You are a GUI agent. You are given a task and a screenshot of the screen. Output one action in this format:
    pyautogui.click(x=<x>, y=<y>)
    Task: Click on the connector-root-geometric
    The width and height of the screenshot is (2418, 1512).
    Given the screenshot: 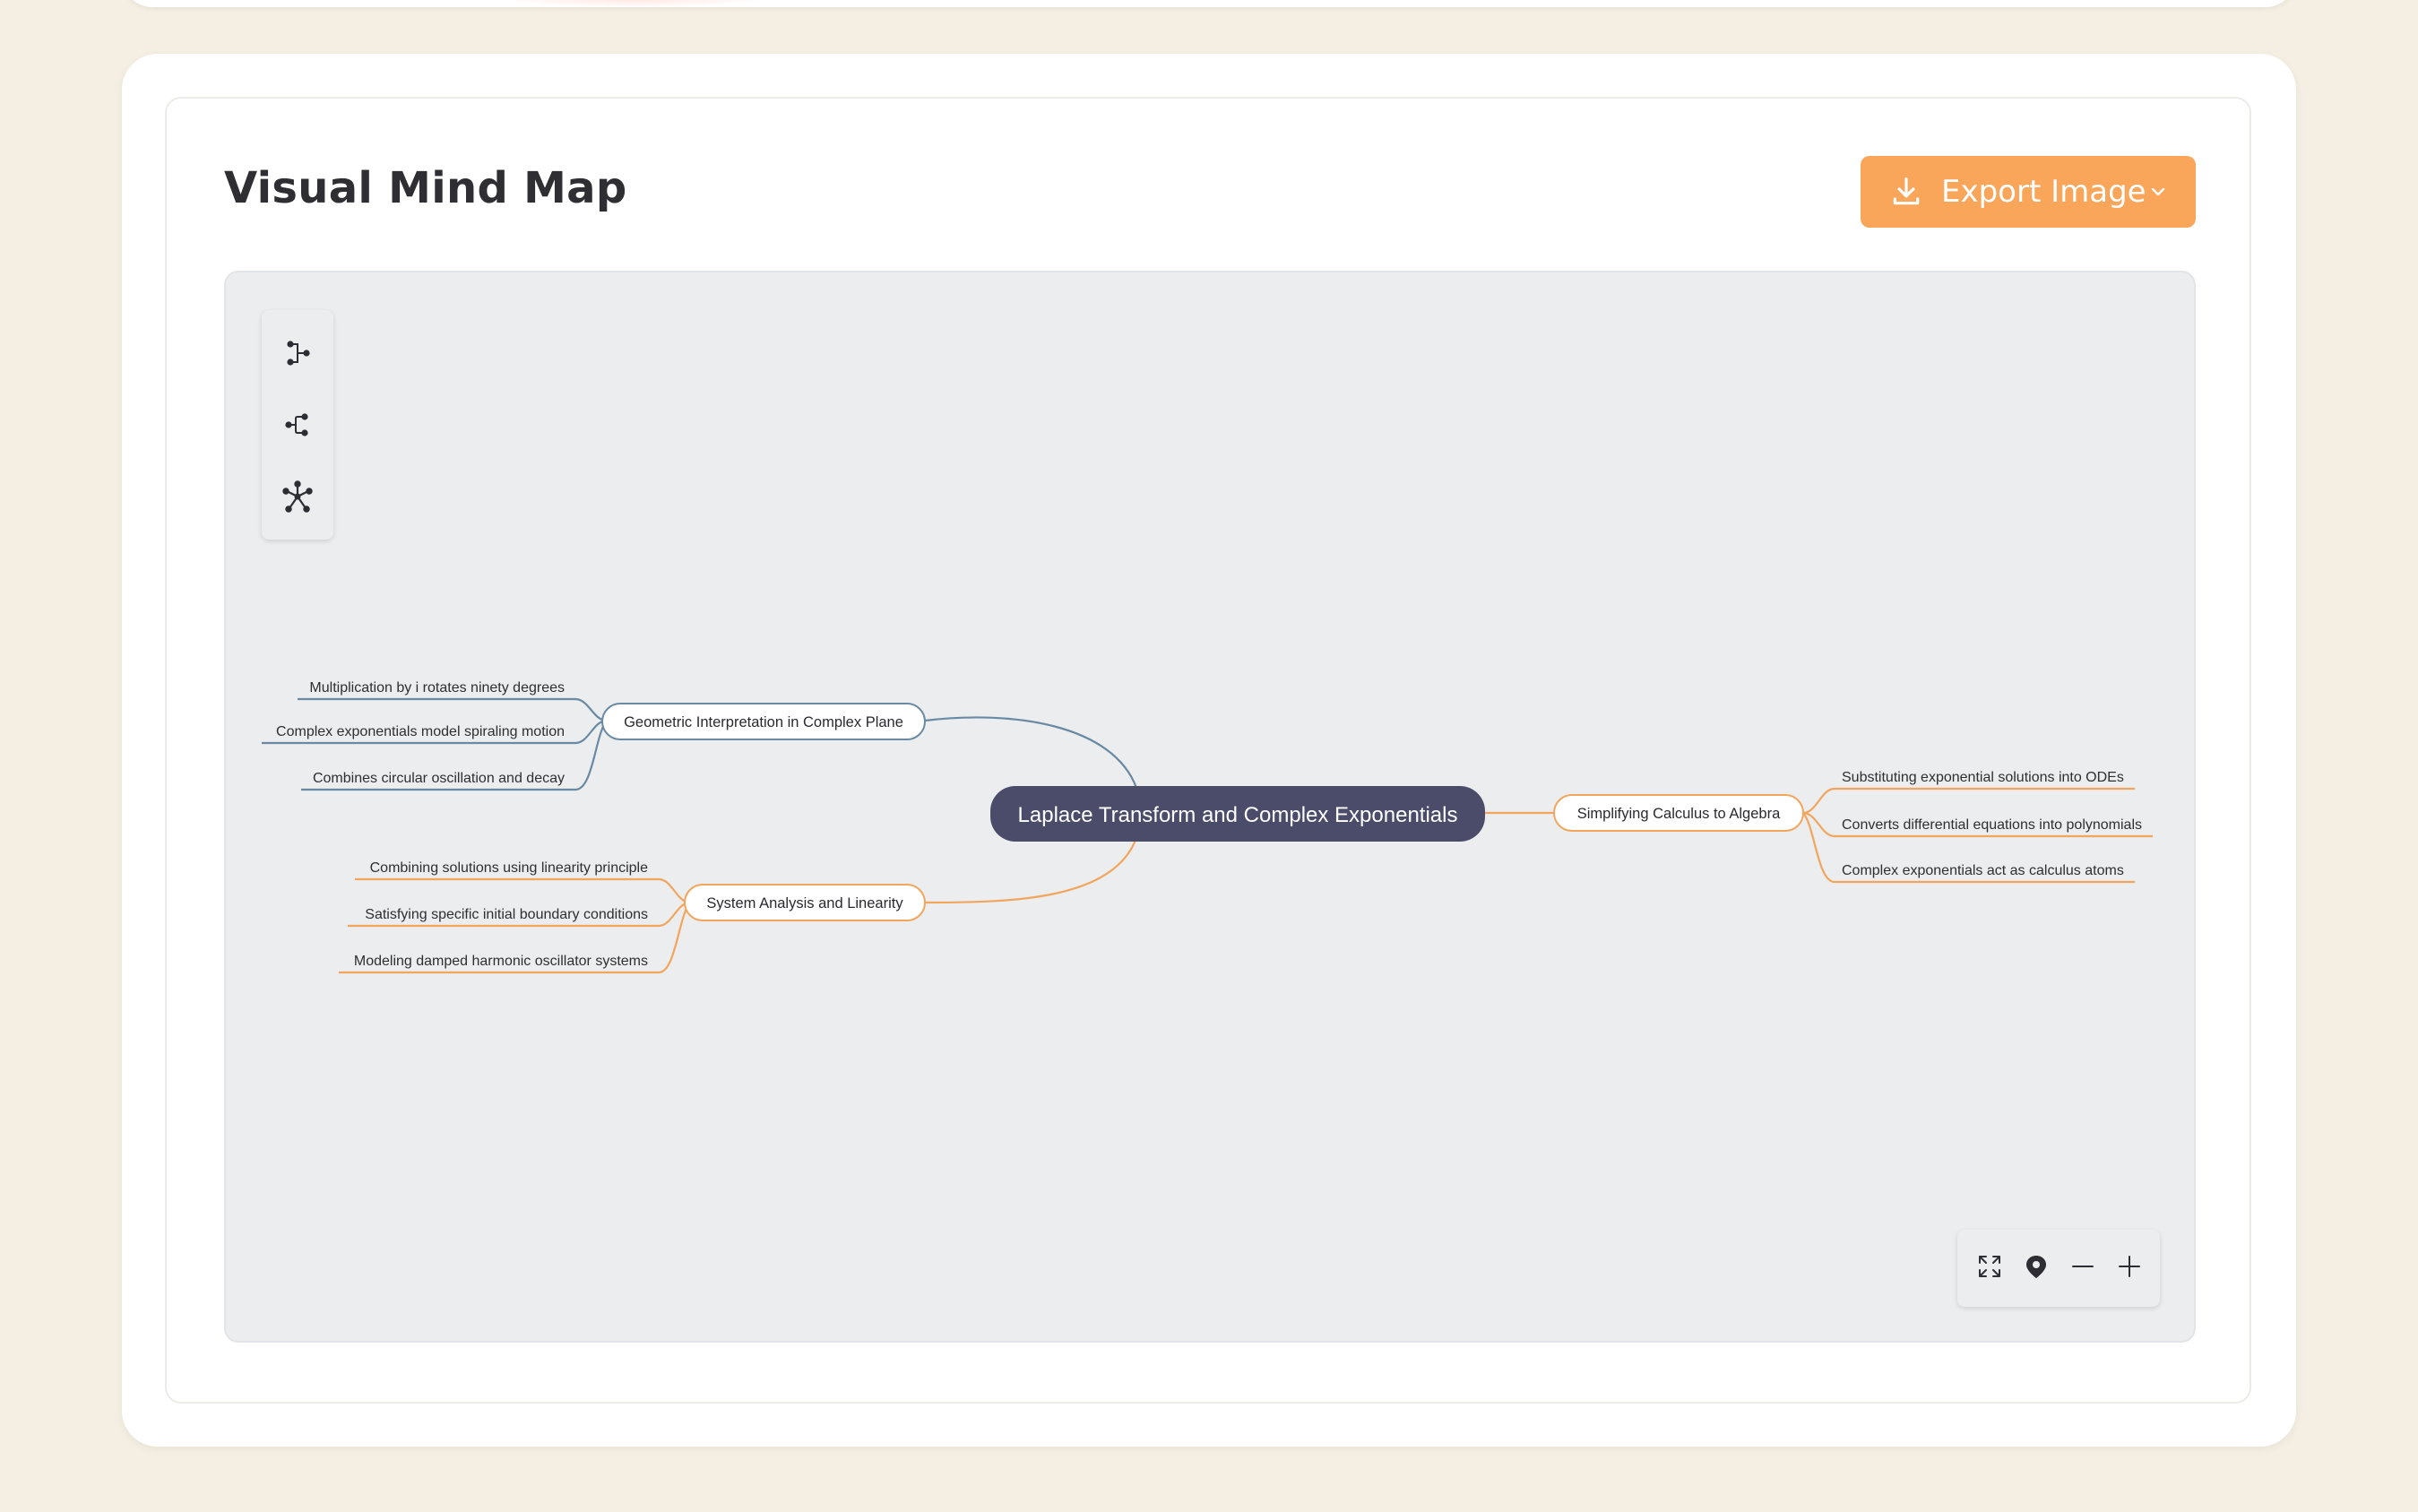 What is the action you would take?
    pyautogui.click(x=1031, y=752)
    